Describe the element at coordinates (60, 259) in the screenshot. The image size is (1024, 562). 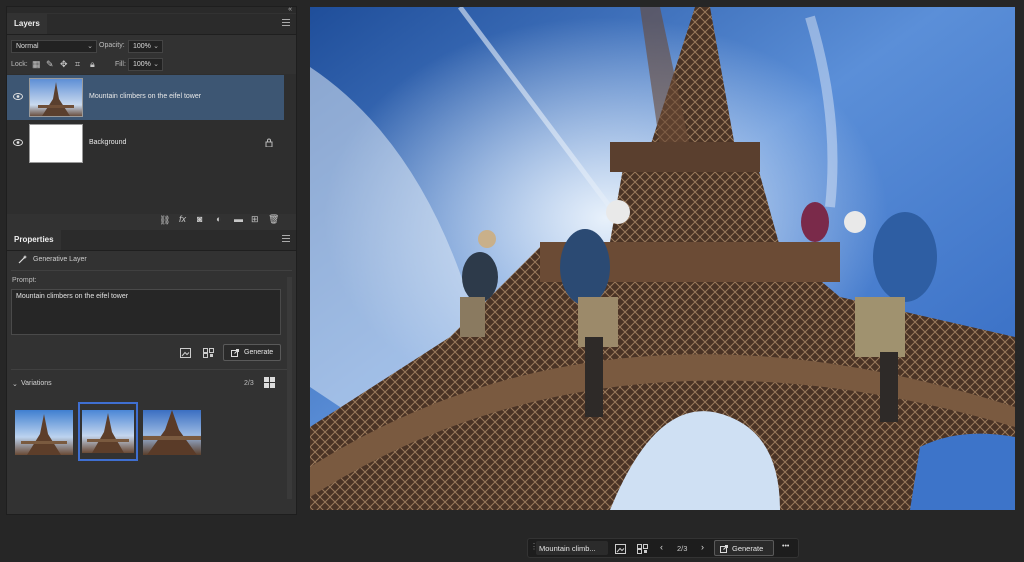
I see `layer-type-label: Generative Layer` at that location.